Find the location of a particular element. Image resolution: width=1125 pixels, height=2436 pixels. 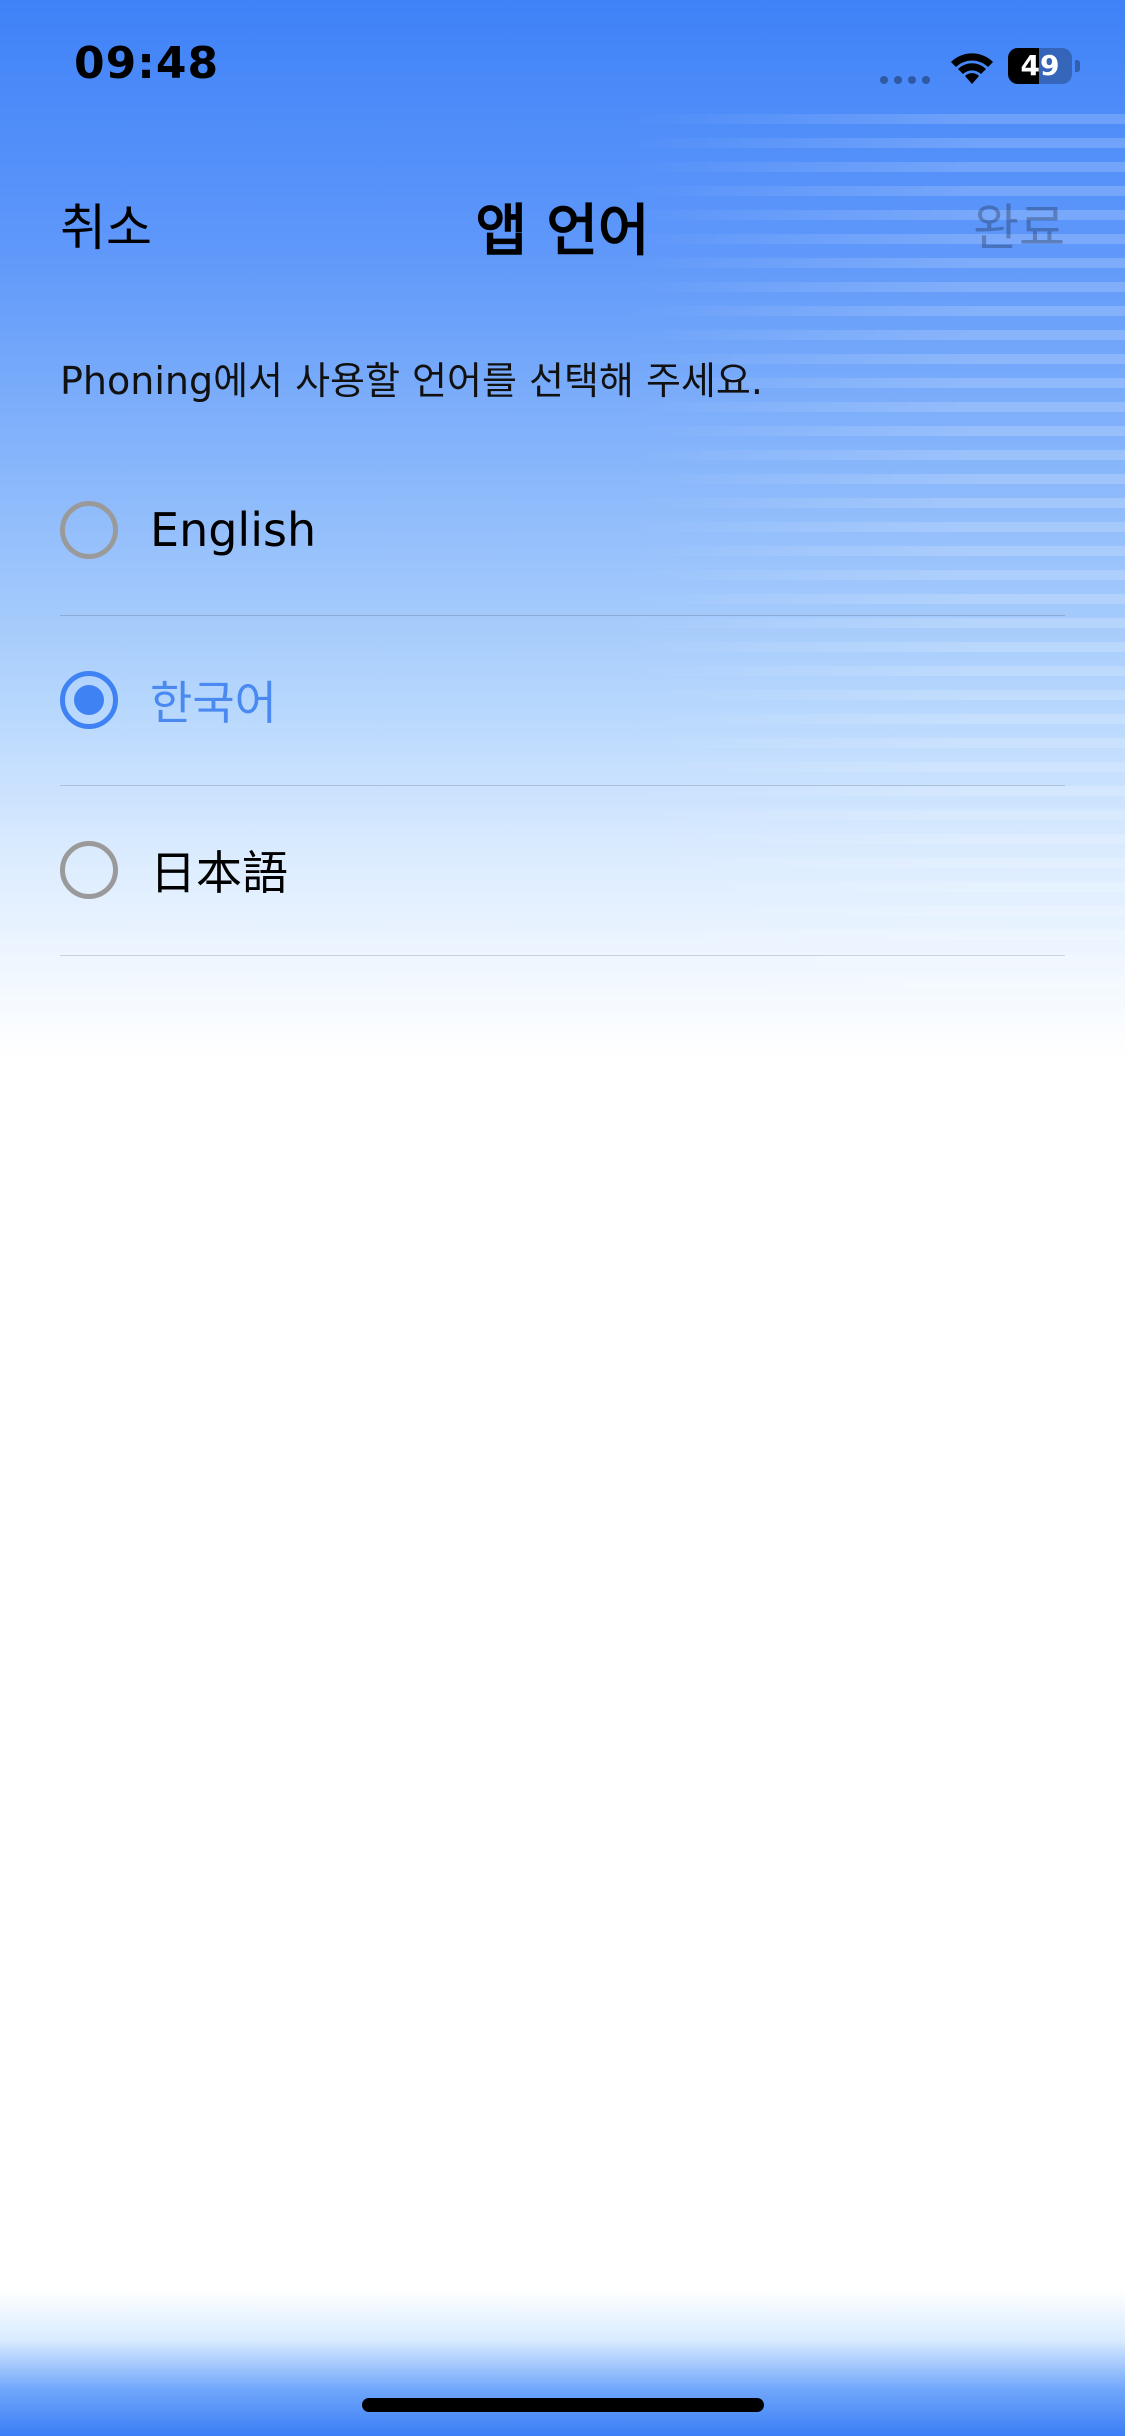

language-option-japanese: 日本語 is located at coordinates (562, 870).